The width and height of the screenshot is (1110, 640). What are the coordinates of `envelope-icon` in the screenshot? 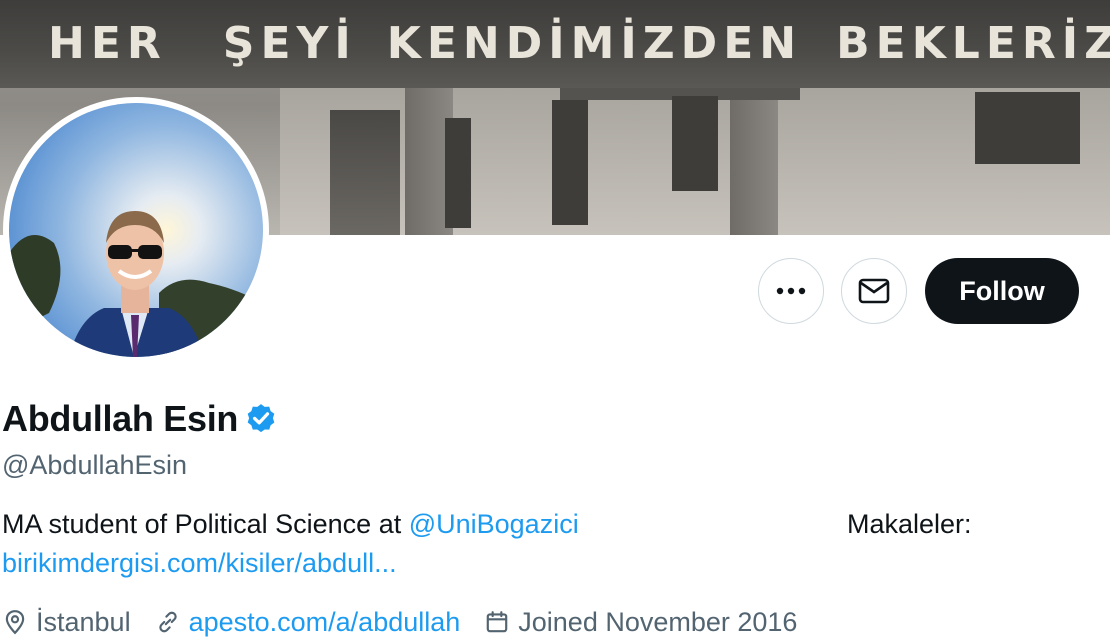 It's located at (874, 291).